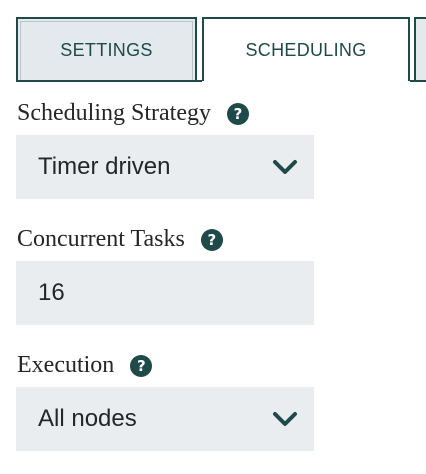 The height and width of the screenshot is (474, 426). Describe the element at coordinates (66, 365) in the screenshot. I see `execution-label: Execution` at that location.